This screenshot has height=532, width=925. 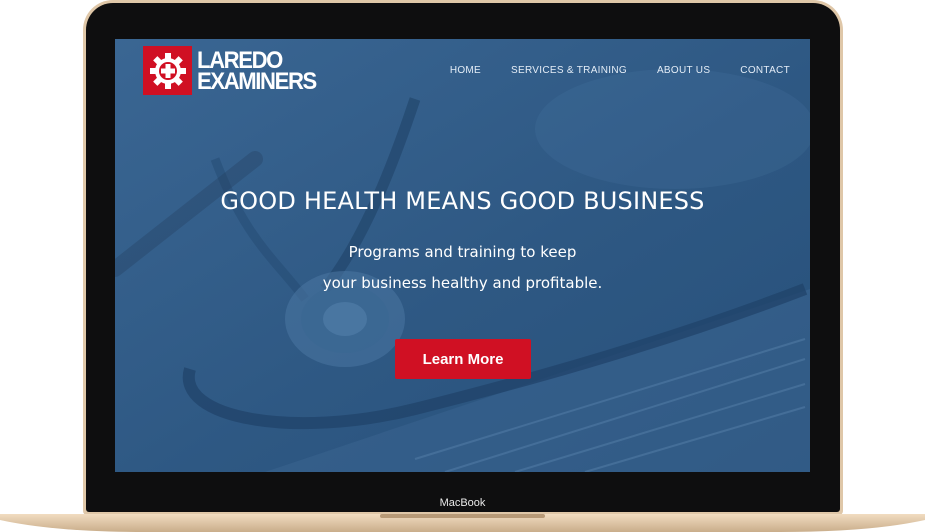 I want to click on hero-subtitle-line-1: Programs and training to keep, so click(x=462, y=252).